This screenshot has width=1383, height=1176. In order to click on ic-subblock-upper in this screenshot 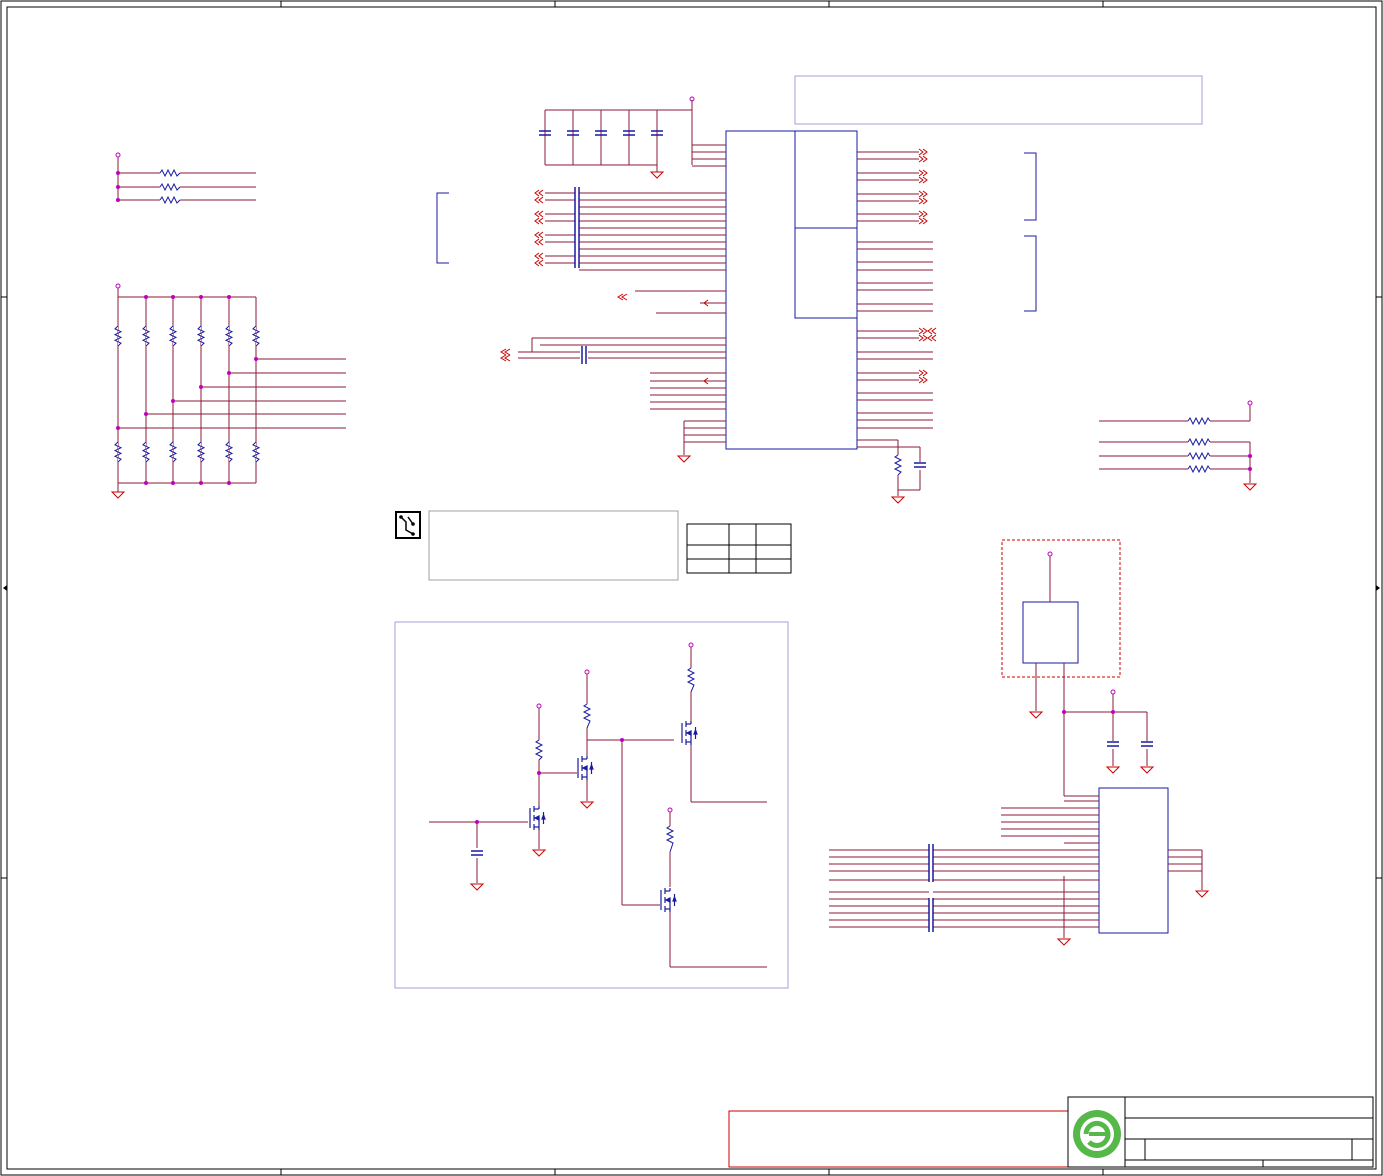, I will do `click(826, 179)`.